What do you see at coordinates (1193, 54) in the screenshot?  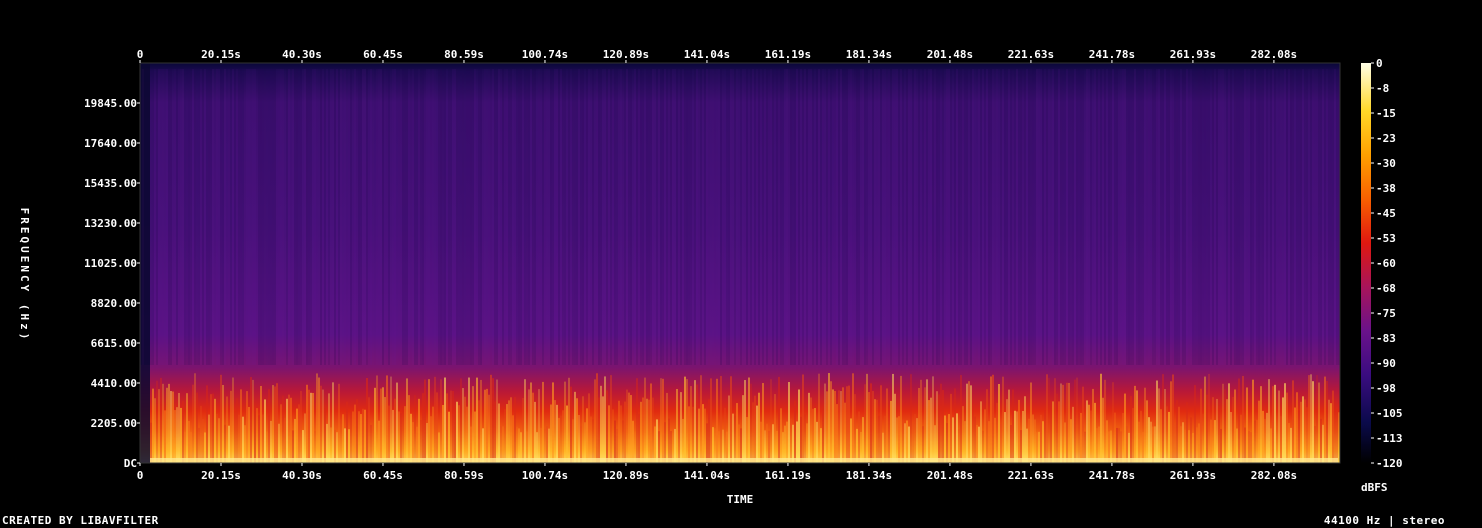 I see `x-tick-label-top: 261.93s` at bounding box center [1193, 54].